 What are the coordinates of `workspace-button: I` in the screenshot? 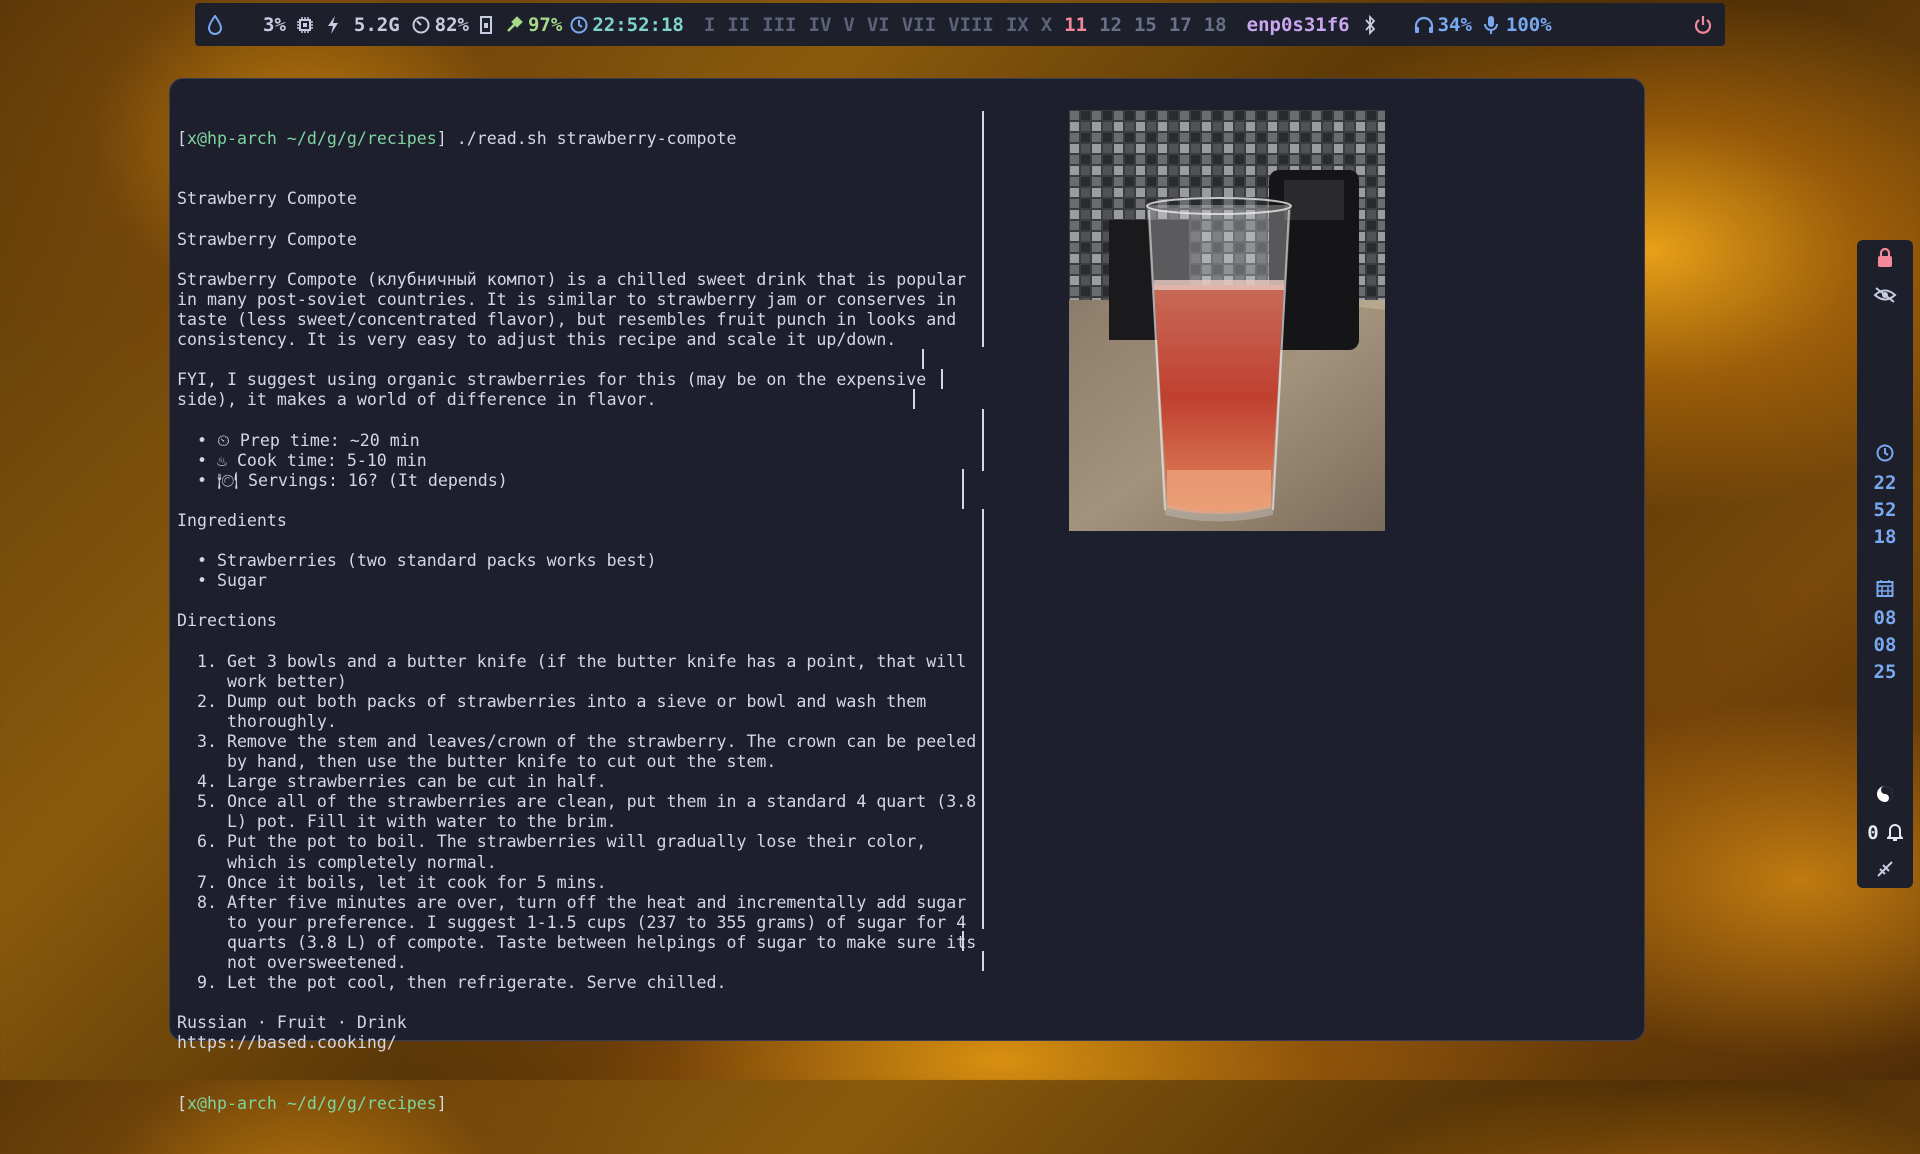 It's located at (709, 25).